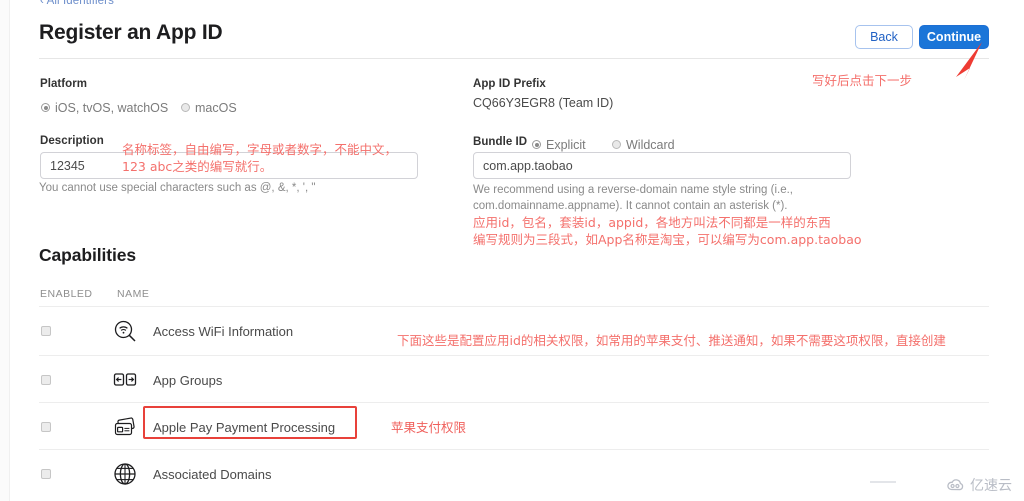 The image size is (1024, 501). I want to click on description-label: Description, so click(72, 141).